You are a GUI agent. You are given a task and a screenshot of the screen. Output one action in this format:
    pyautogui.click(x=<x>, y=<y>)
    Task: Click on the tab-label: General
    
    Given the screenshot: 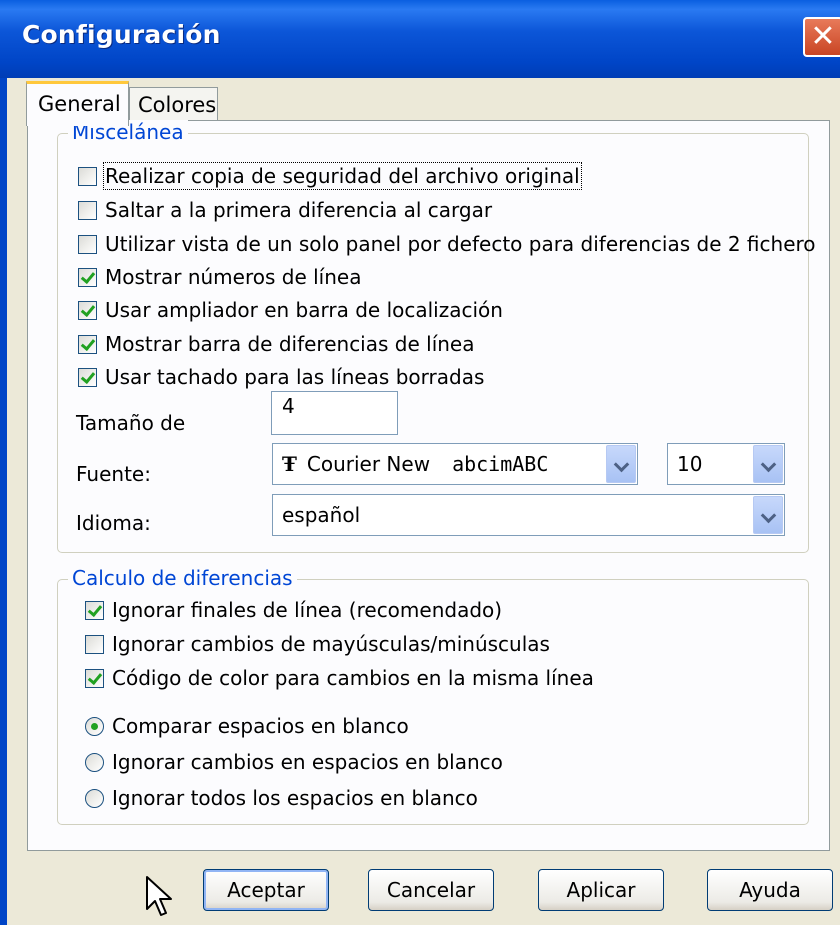 What is the action you would take?
    pyautogui.click(x=79, y=104)
    